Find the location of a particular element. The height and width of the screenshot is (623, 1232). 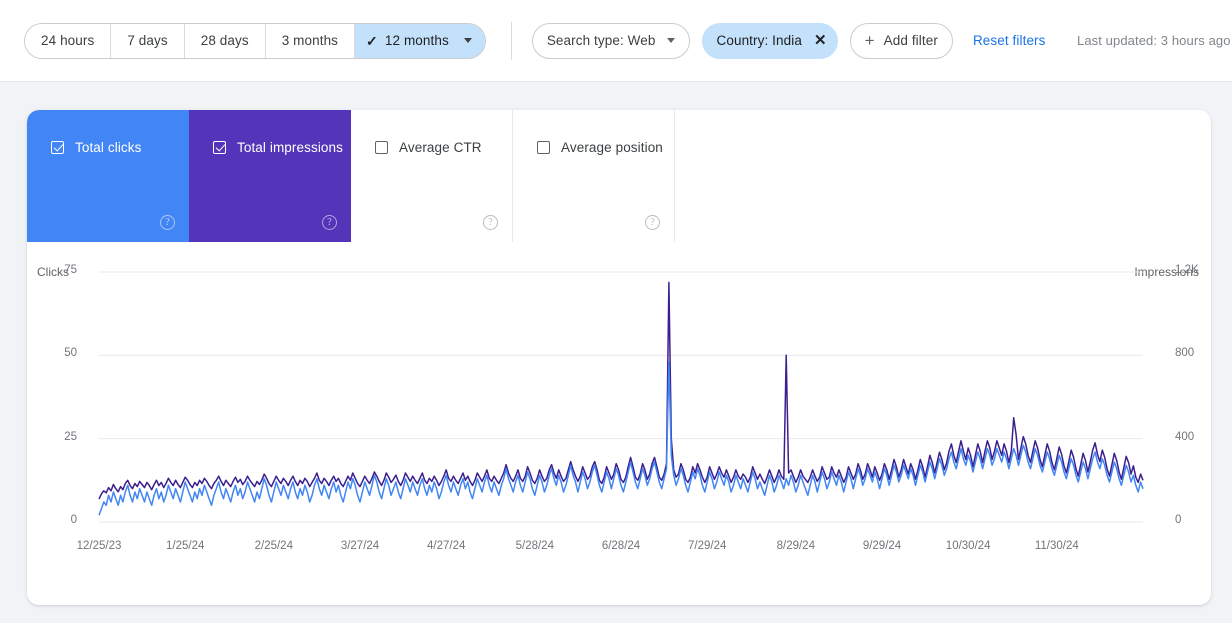

metric-card-average-position: Average position ? is located at coordinates (594, 176).